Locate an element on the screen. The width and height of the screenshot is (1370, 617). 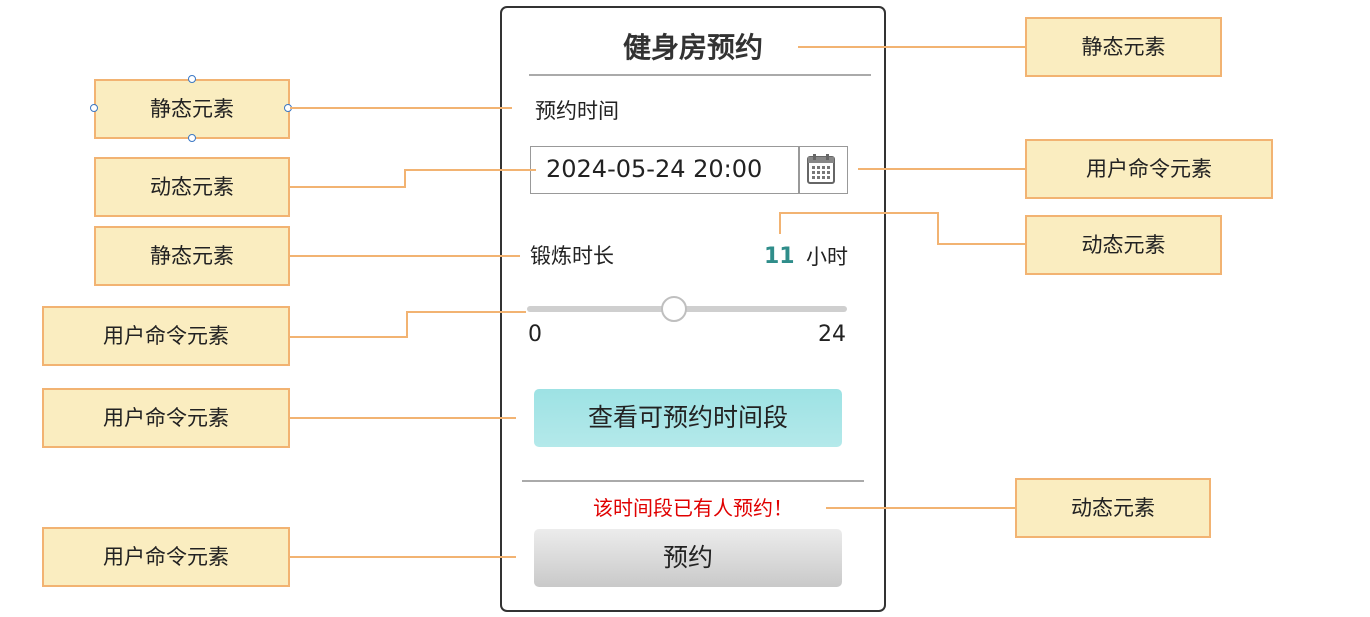
connector-left-4b is located at coordinates (407, 324).